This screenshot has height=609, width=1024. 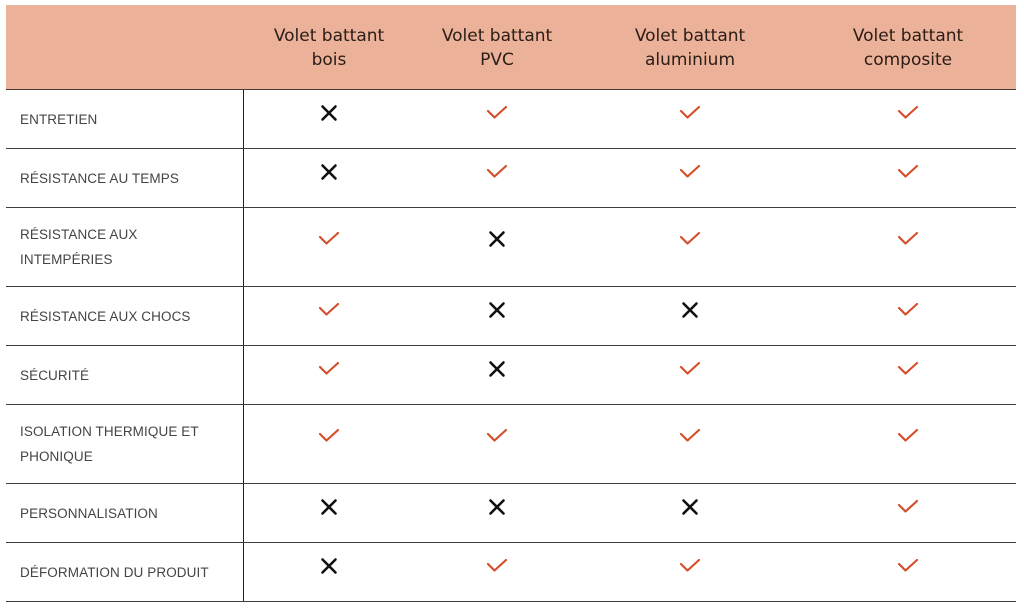 I want to click on row-label: ENTRETIEN, so click(x=125, y=119).